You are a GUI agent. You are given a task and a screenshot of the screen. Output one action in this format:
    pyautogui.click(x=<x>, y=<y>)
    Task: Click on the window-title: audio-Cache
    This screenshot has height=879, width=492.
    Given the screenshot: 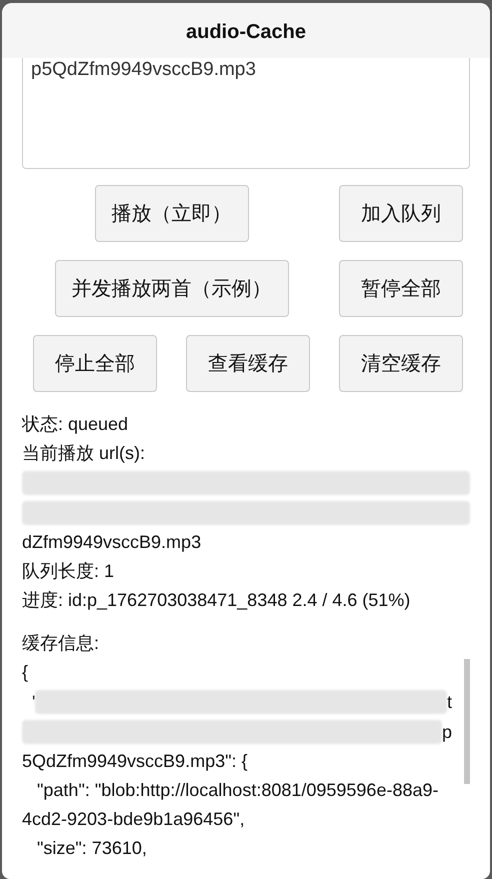 What is the action you would take?
    pyautogui.click(x=246, y=30)
    